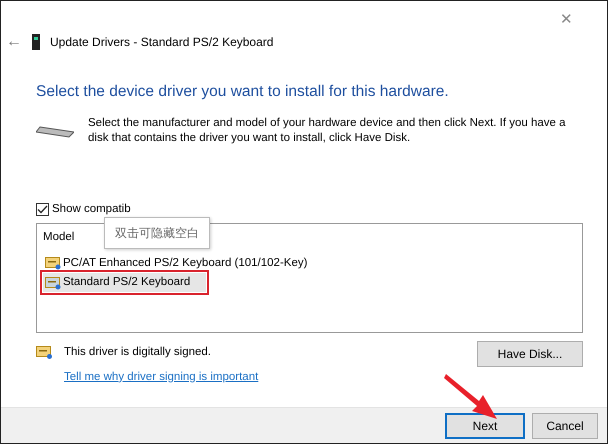 The width and height of the screenshot is (608, 444). I want to click on column-header: Model, so click(58, 237).